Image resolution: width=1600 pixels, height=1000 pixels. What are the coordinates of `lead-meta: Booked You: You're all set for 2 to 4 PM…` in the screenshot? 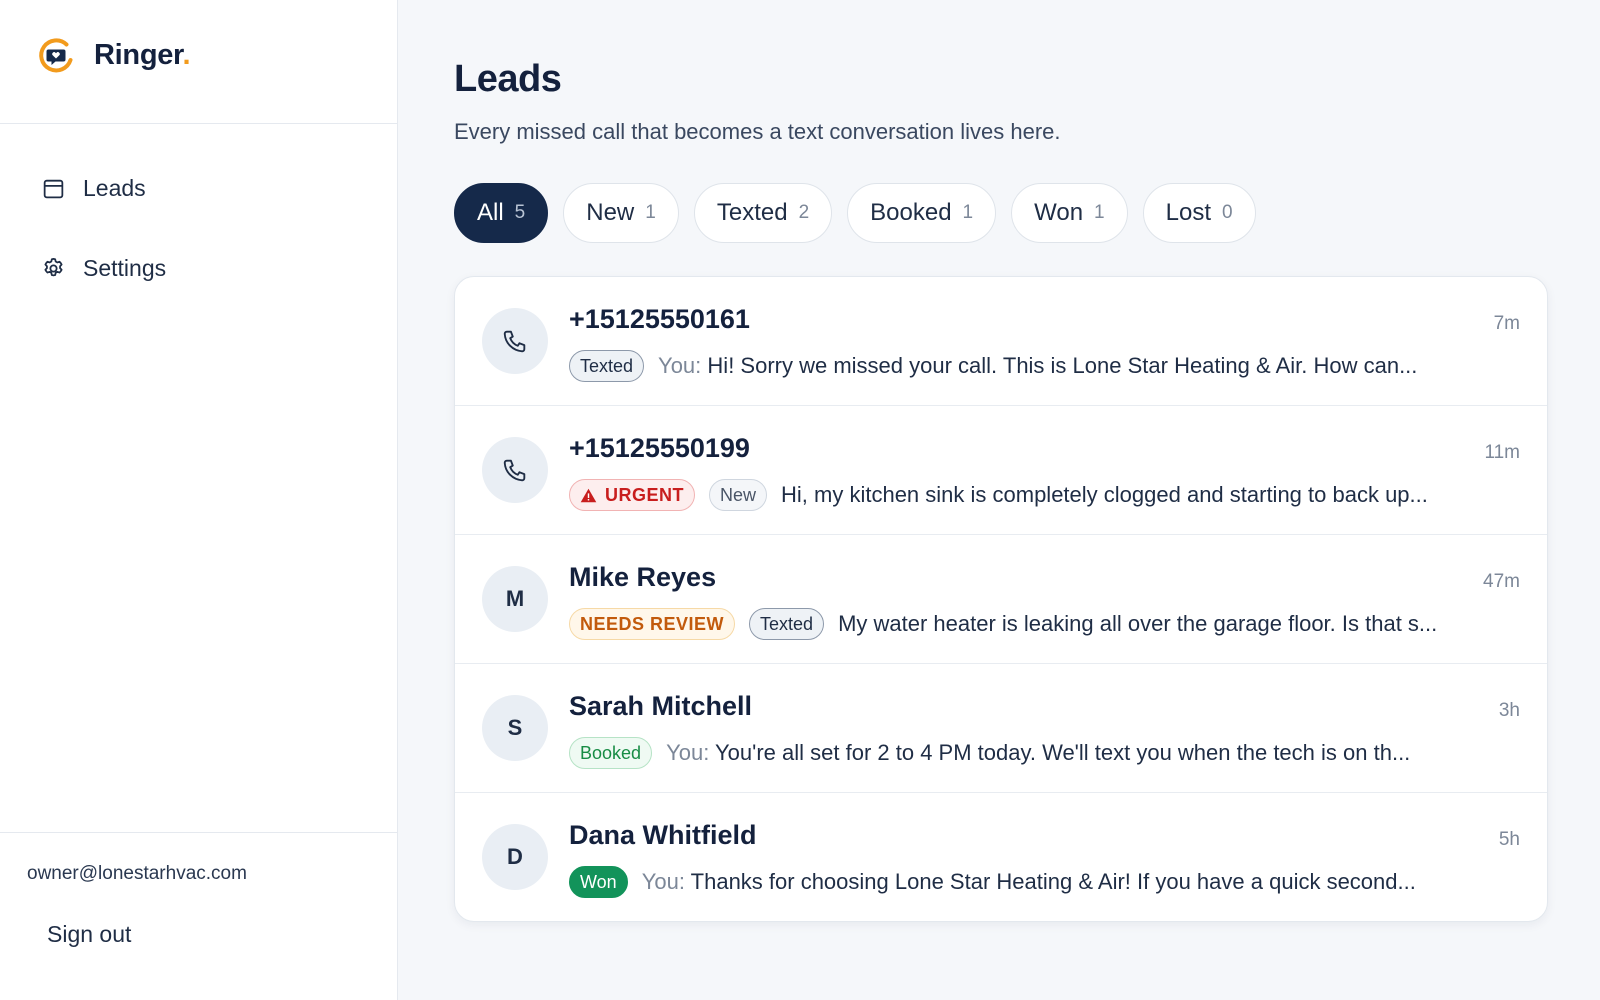 It's located at (1044, 753).